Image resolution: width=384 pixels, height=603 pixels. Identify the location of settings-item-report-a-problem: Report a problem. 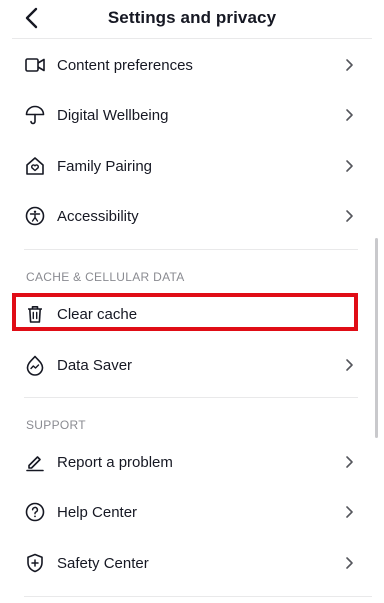
(186, 462).